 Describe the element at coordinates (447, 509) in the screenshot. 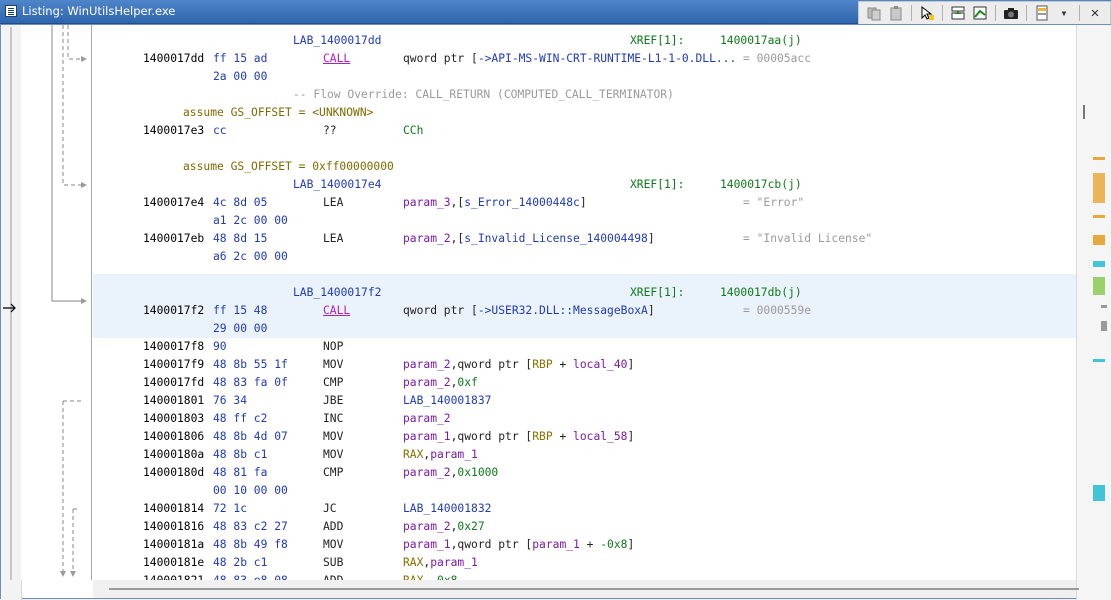

I see `operands: LAB_140001832` at that location.